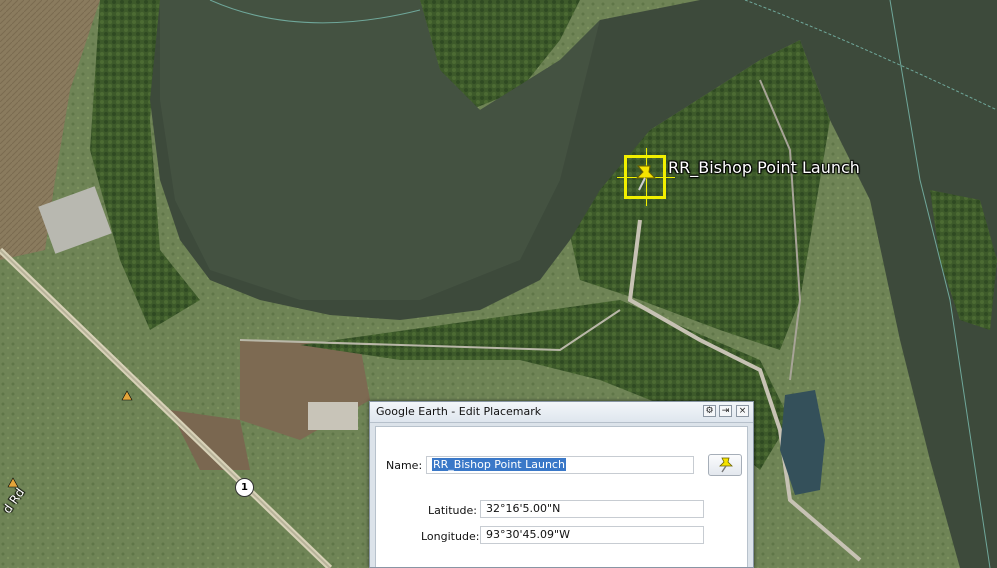 The height and width of the screenshot is (568, 997). What do you see at coordinates (709, 411) in the screenshot?
I see `gear-icon: ⚙` at bounding box center [709, 411].